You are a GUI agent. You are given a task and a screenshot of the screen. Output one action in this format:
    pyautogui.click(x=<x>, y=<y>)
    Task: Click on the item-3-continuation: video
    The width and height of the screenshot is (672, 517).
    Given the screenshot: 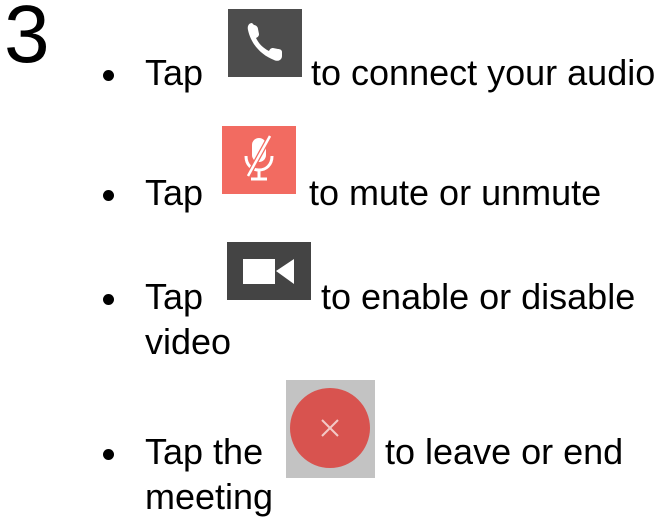 What is the action you would take?
    pyautogui.click(x=188, y=341)
    